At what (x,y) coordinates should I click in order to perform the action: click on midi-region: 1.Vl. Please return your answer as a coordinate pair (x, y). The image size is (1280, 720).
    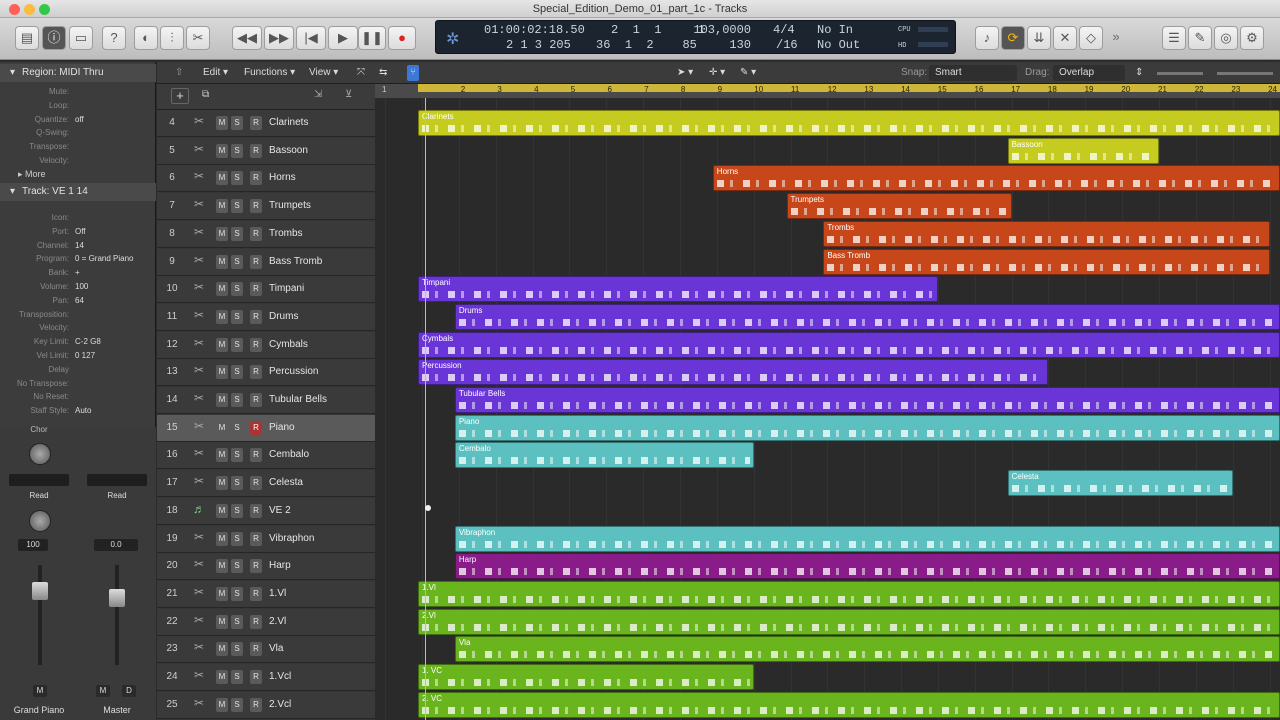
    Looking at the image, I should click on (849, 593).